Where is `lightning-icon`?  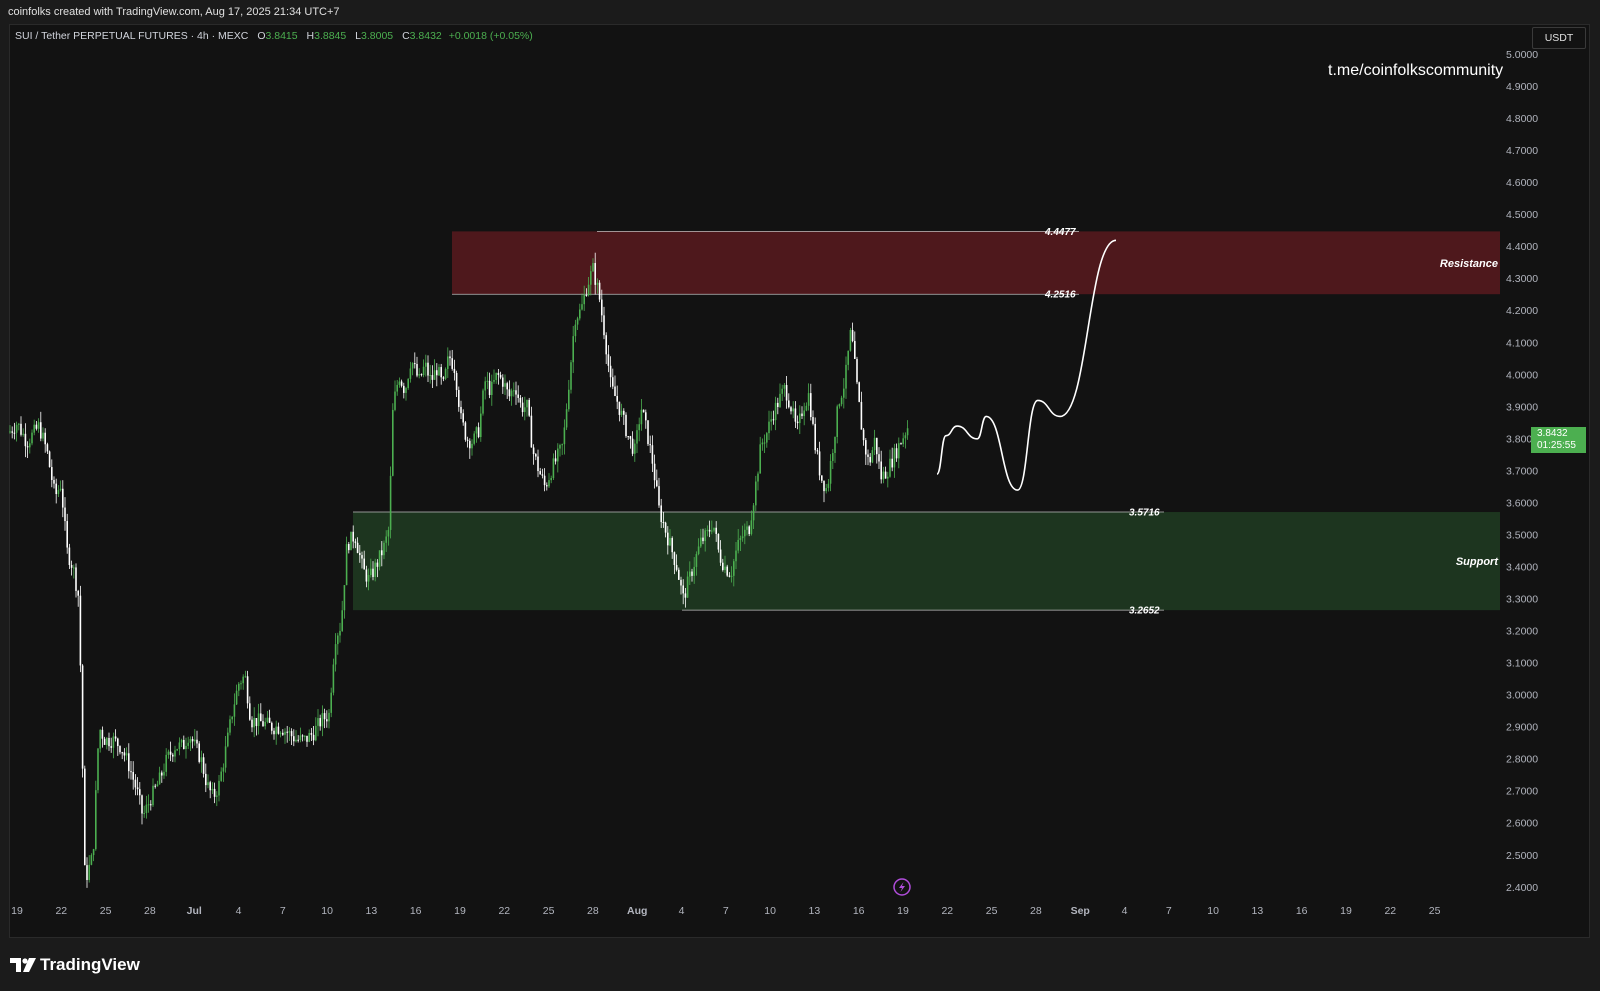
lightning-icon is located at coordinates (902, 887).